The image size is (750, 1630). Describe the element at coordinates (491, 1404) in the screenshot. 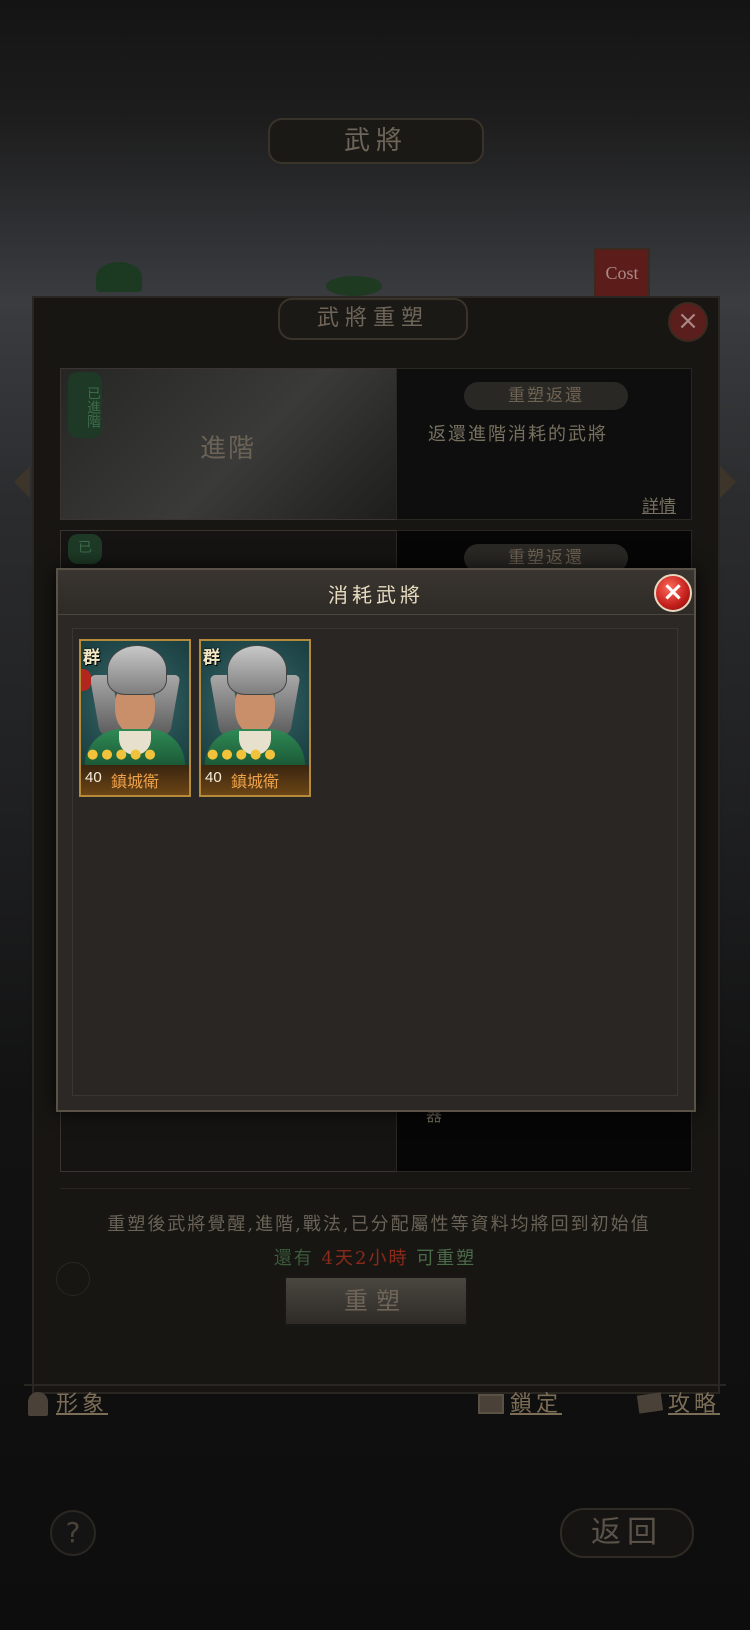

I see `lock-icon` at that location.